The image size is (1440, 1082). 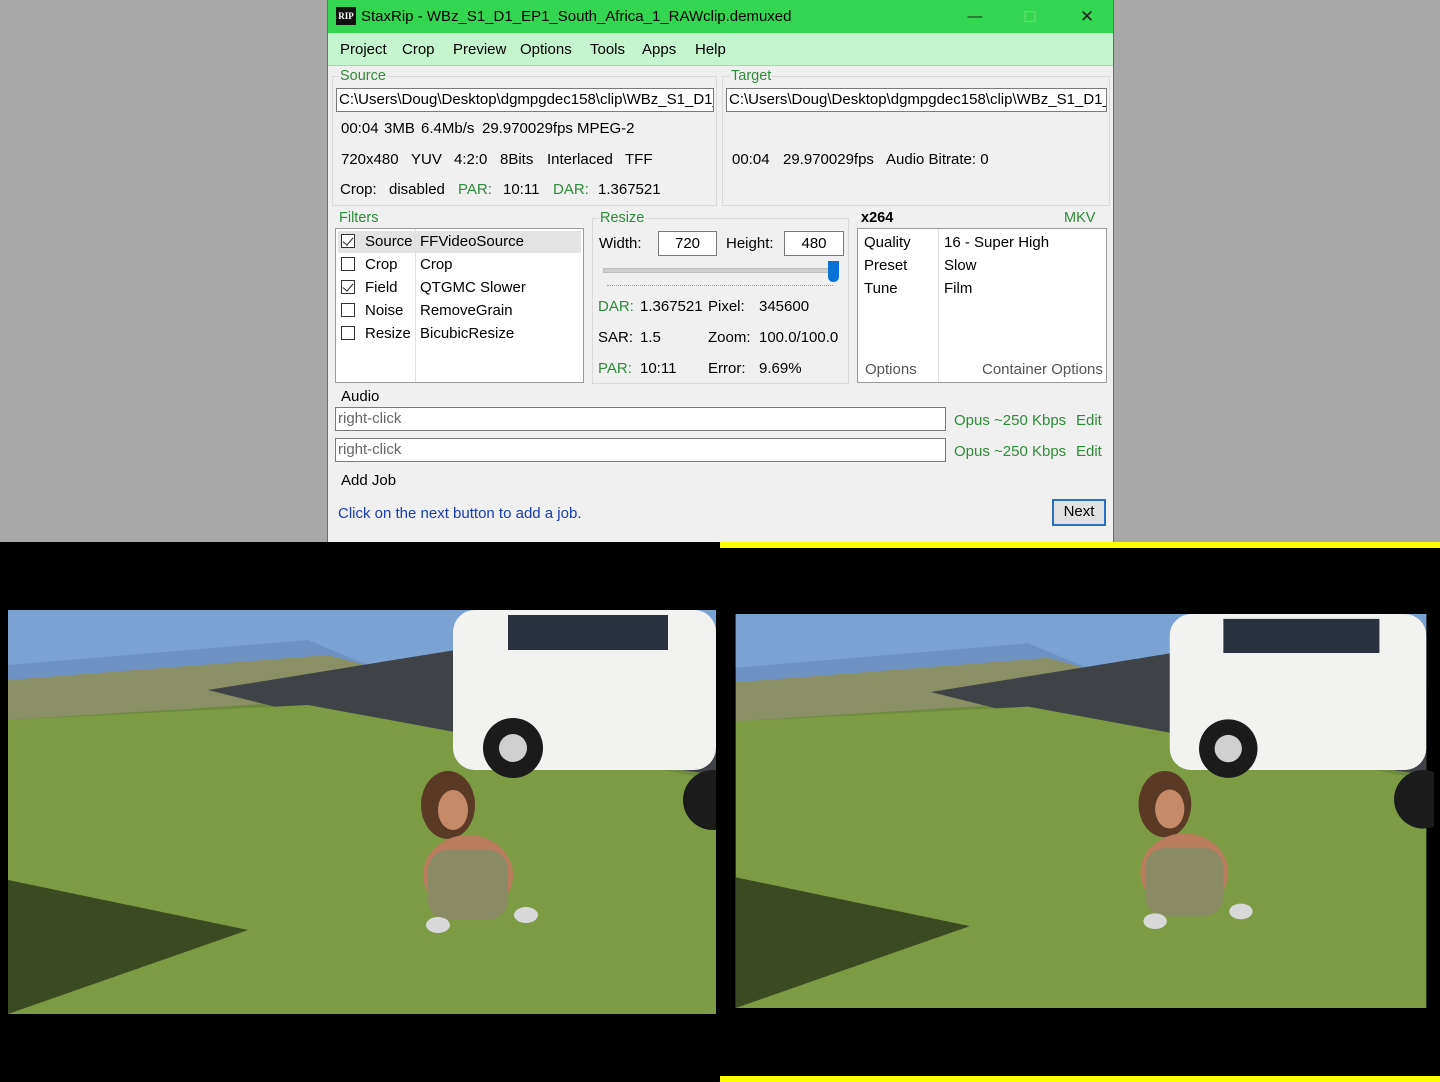 I want to click on source-codec: MPEG-2, so click(x=606, y=128).